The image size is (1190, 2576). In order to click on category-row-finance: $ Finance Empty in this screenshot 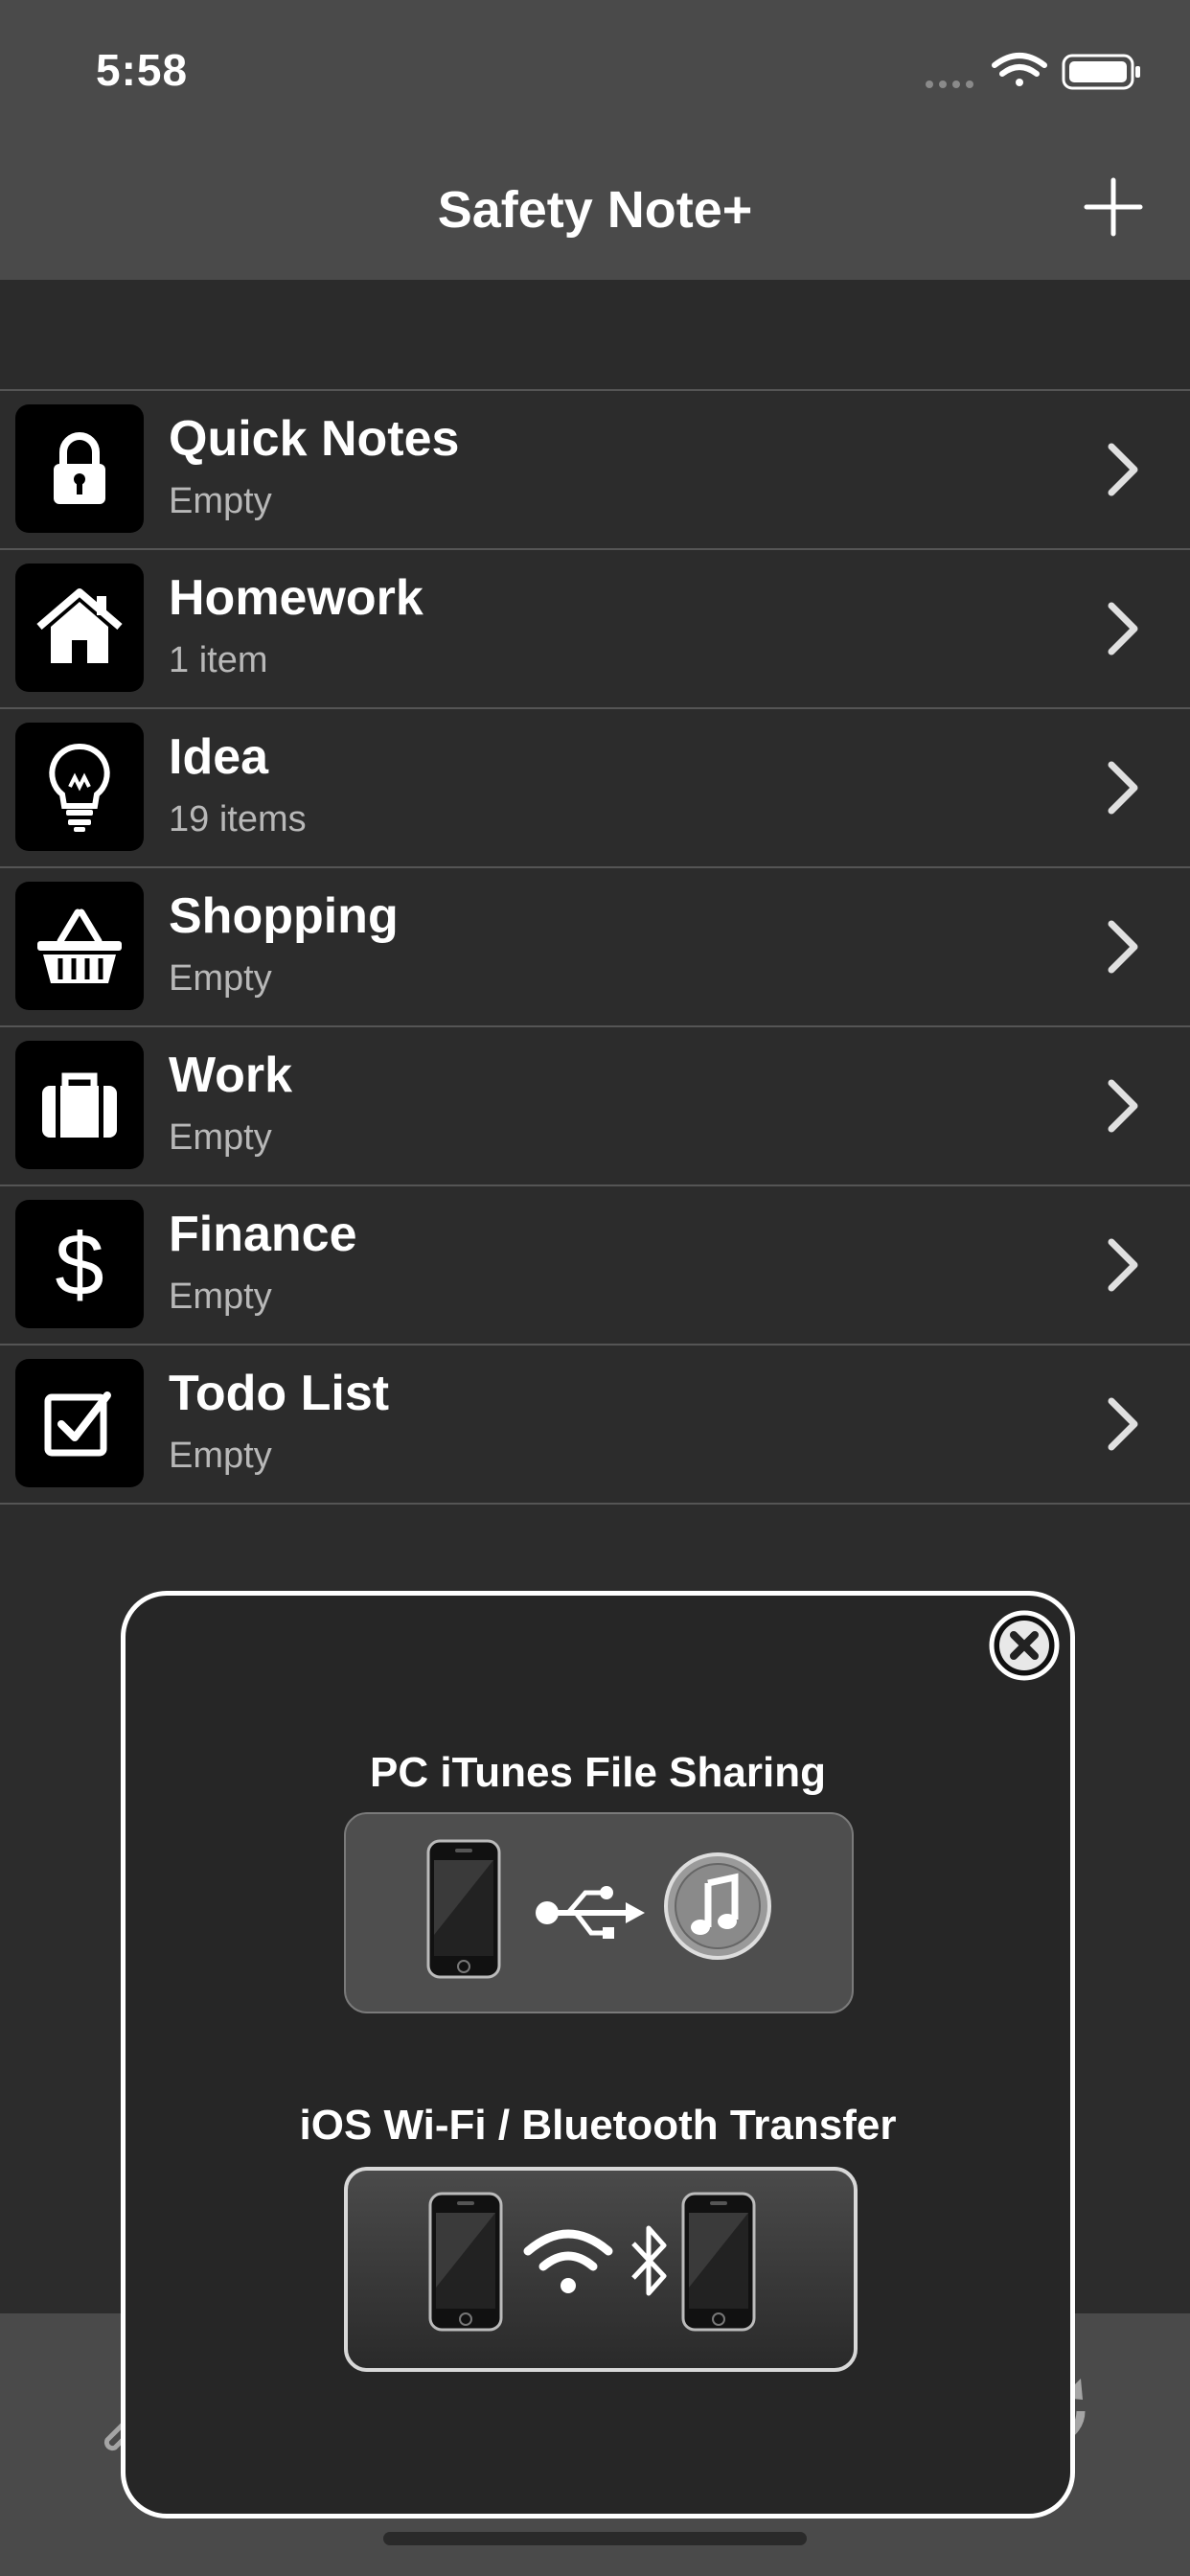, I will do `click(595, 1266)`.